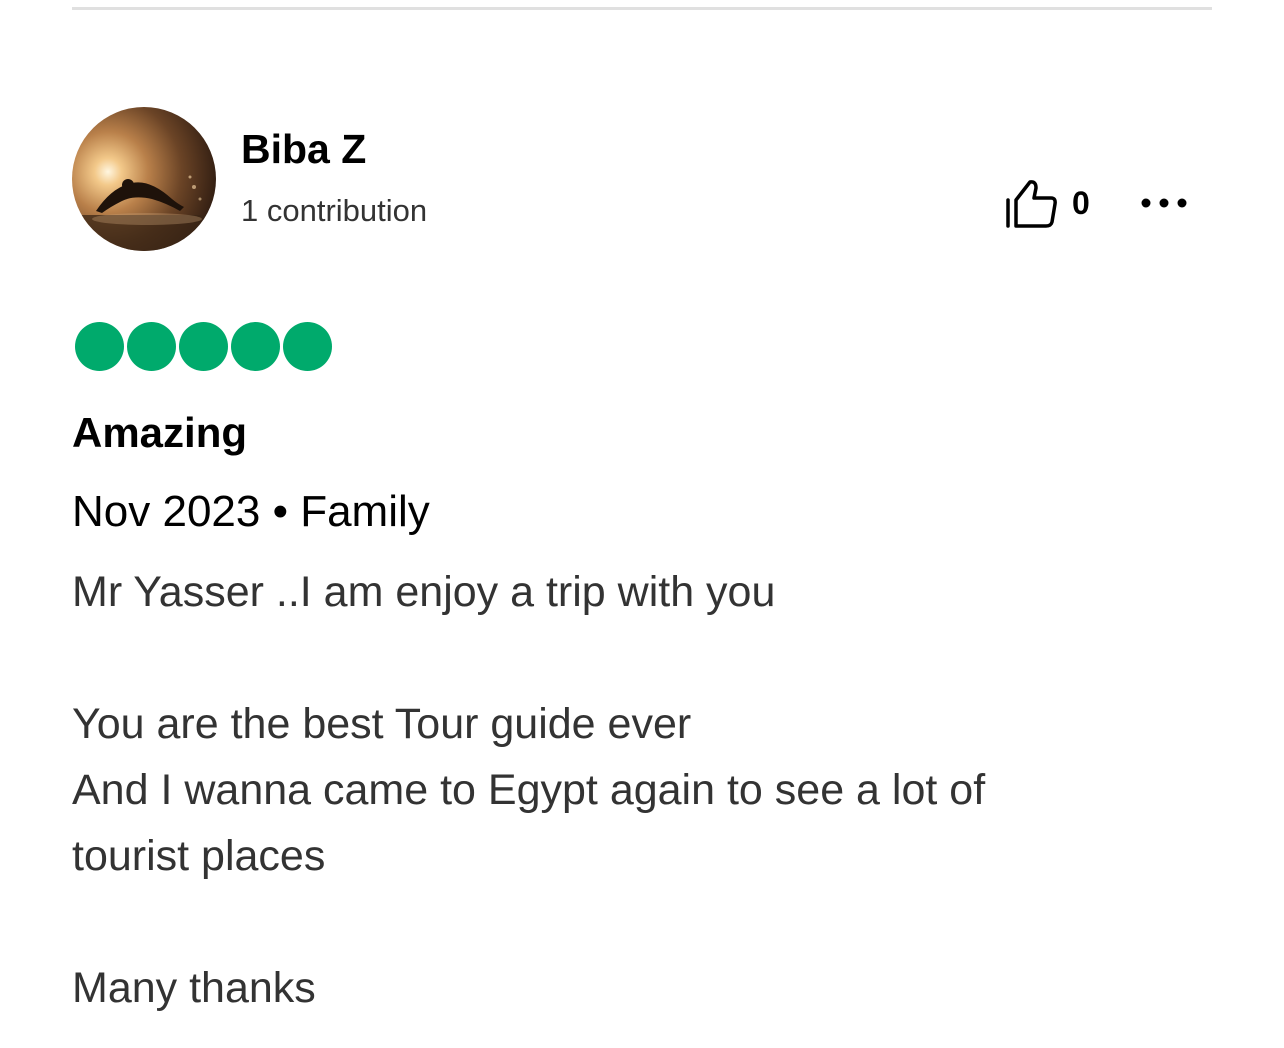 The image size is (1284, 1048). I want to click on more-options-button, so click(1164, 203).